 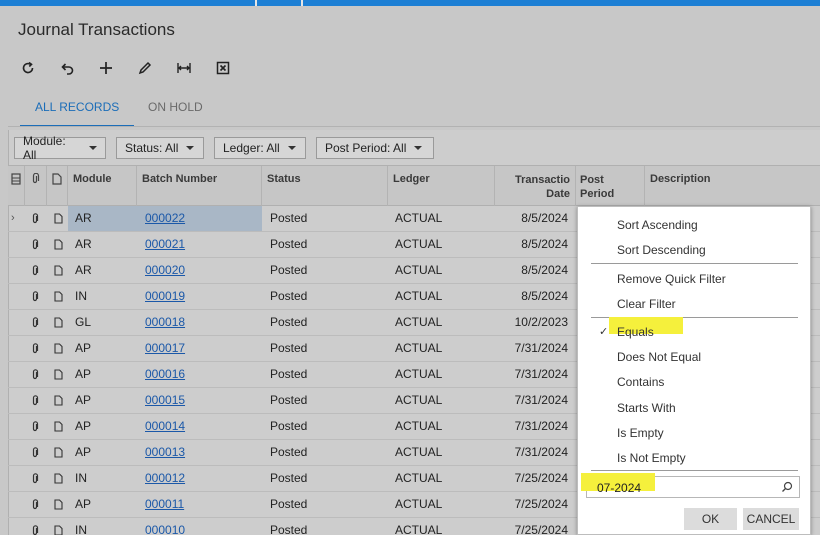 I want to click on header-transaction-date: Transactio Date, so click(x=535, y=186).